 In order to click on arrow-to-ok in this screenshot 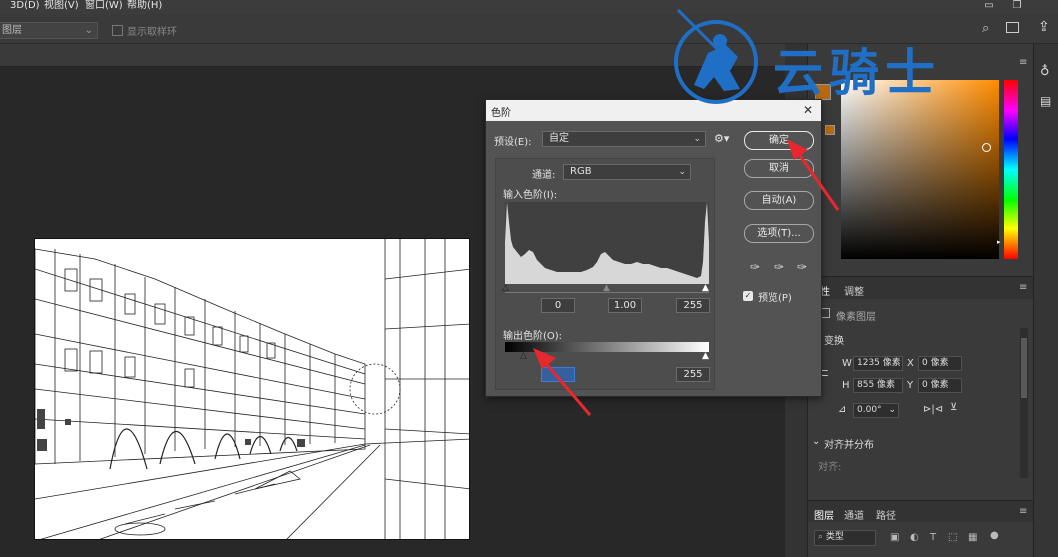, I will do `click(813, 175)`.